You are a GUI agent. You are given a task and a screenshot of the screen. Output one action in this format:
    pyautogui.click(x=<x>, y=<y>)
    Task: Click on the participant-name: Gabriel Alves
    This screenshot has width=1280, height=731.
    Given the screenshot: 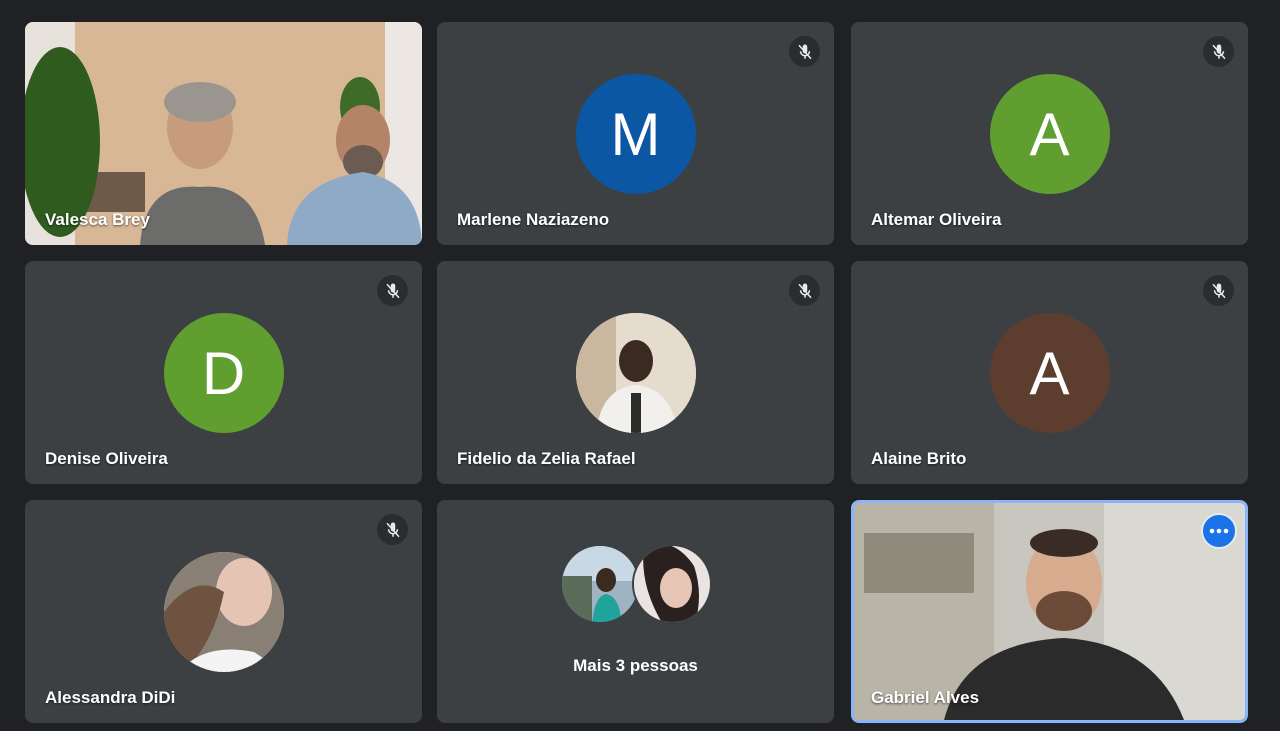 What is the action you would take?
    pyautogui.click(x=925, y=697)
    